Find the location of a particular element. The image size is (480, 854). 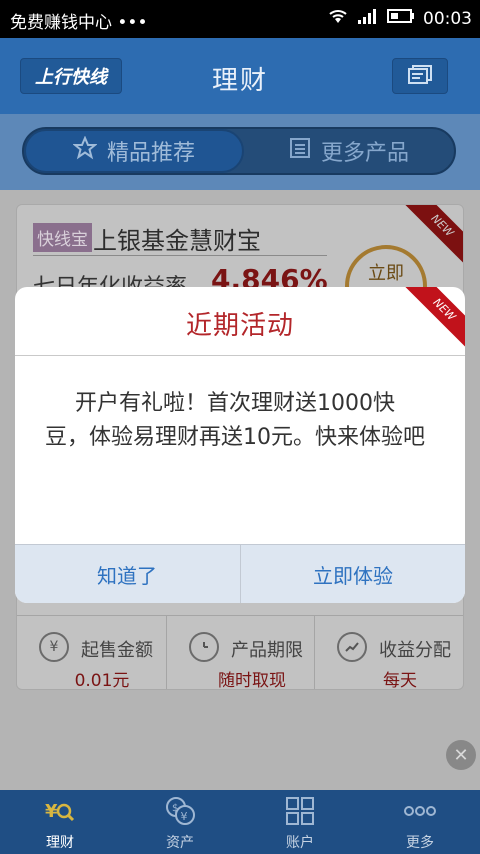

nav-account: 账户 is located at coordinates (300, 822).